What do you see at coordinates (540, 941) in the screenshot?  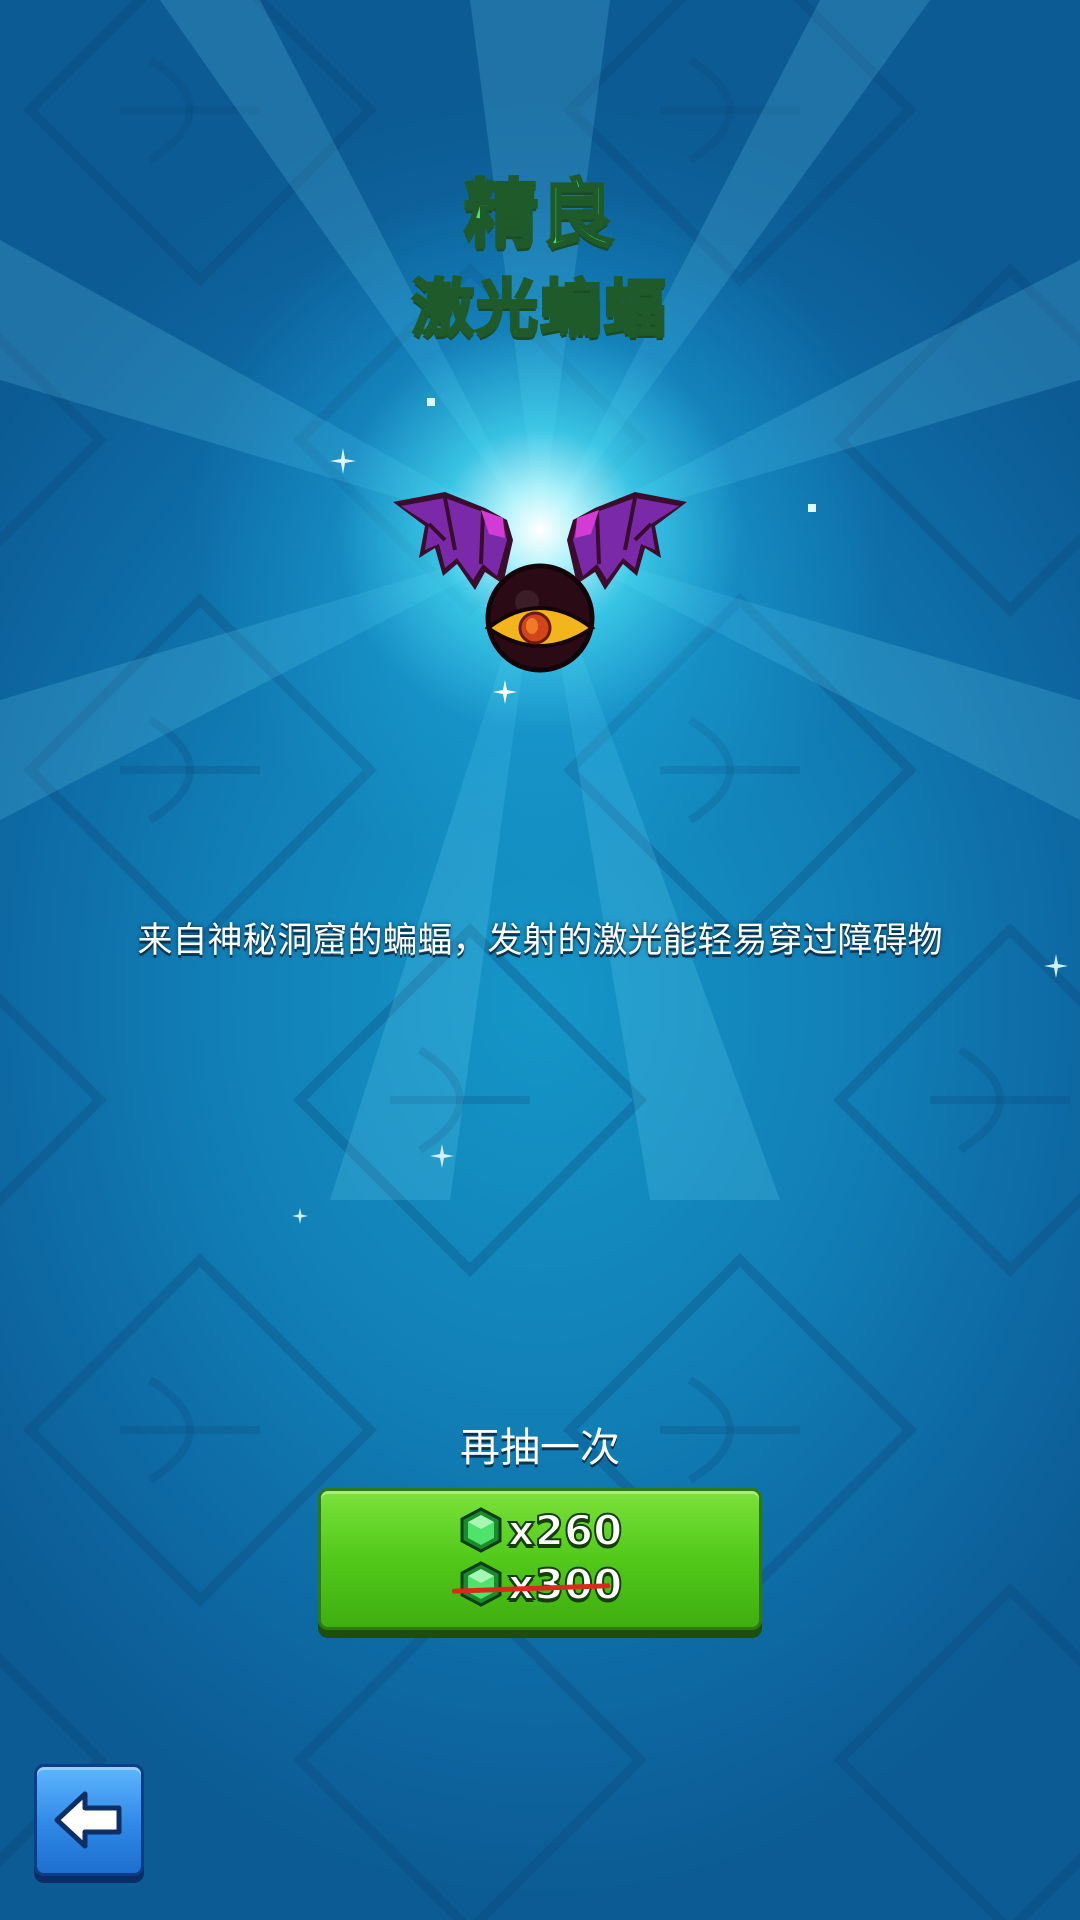 I see `hero-description: 来自神秘洞窟的蝙蝠，发射的激光能轻易穿过障碍物` at bounding box center [540, 941].